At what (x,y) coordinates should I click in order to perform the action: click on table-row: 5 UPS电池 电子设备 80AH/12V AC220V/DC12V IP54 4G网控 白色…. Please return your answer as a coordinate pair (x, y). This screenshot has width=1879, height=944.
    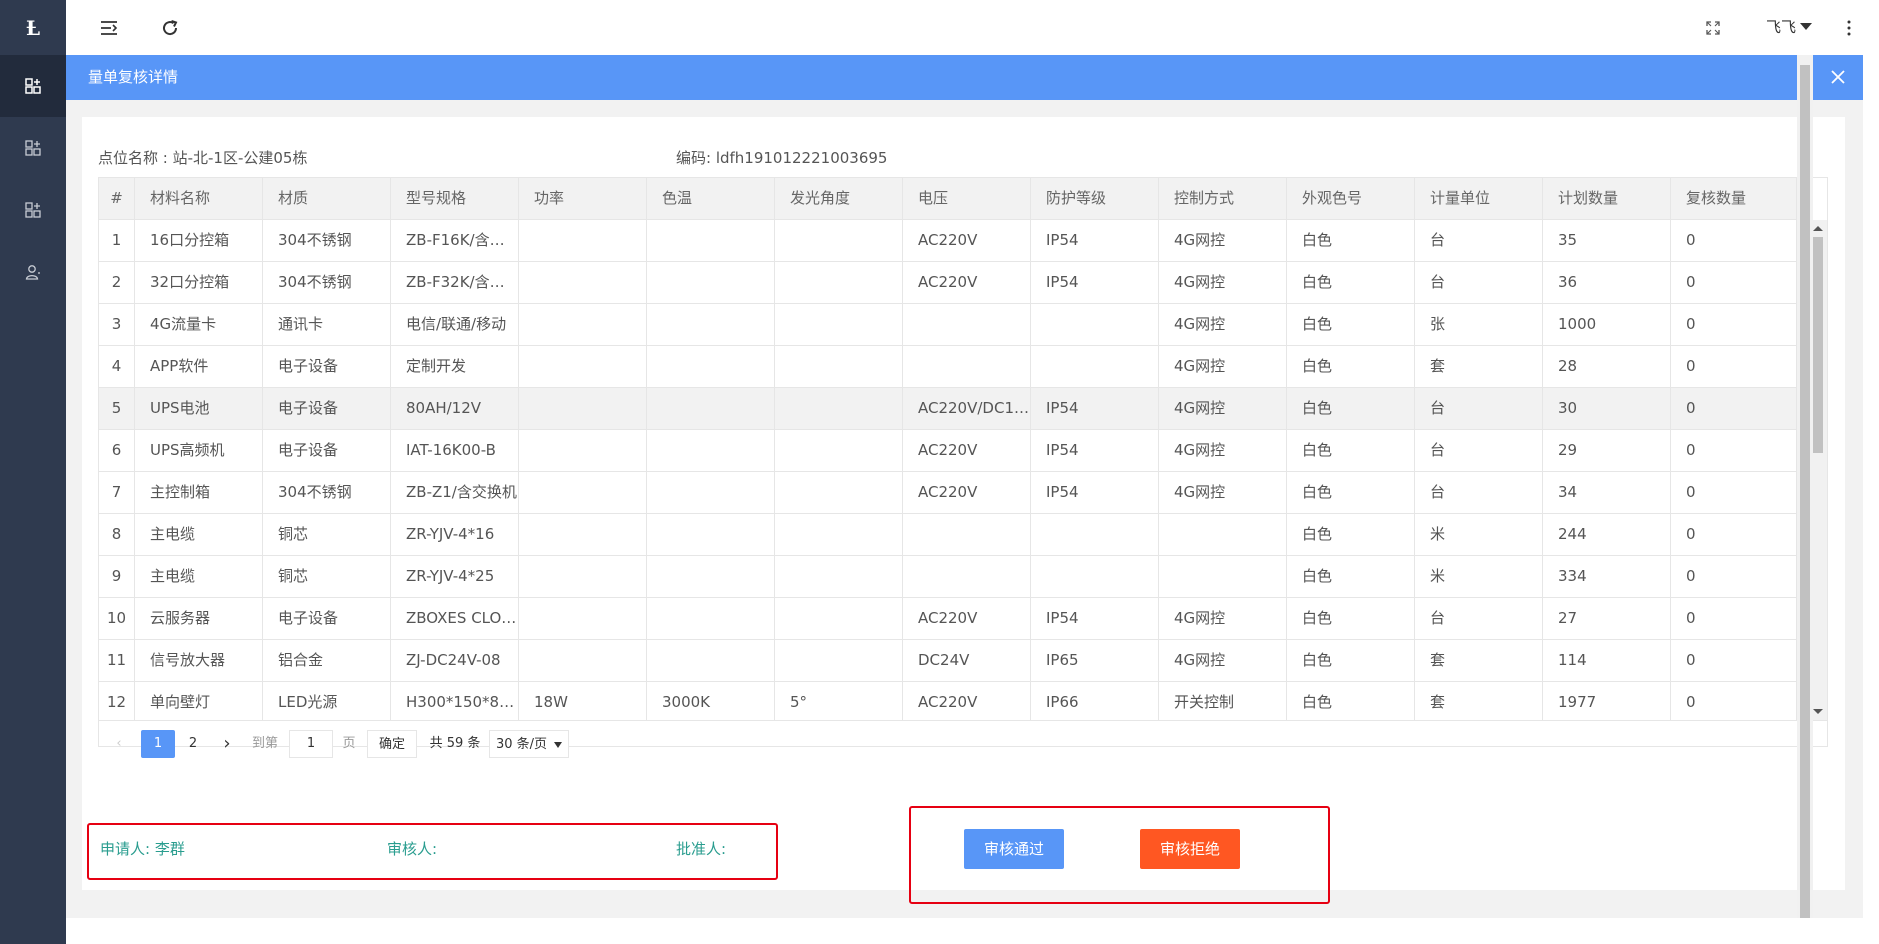
    Looking at the image, I should click on (954, 409).